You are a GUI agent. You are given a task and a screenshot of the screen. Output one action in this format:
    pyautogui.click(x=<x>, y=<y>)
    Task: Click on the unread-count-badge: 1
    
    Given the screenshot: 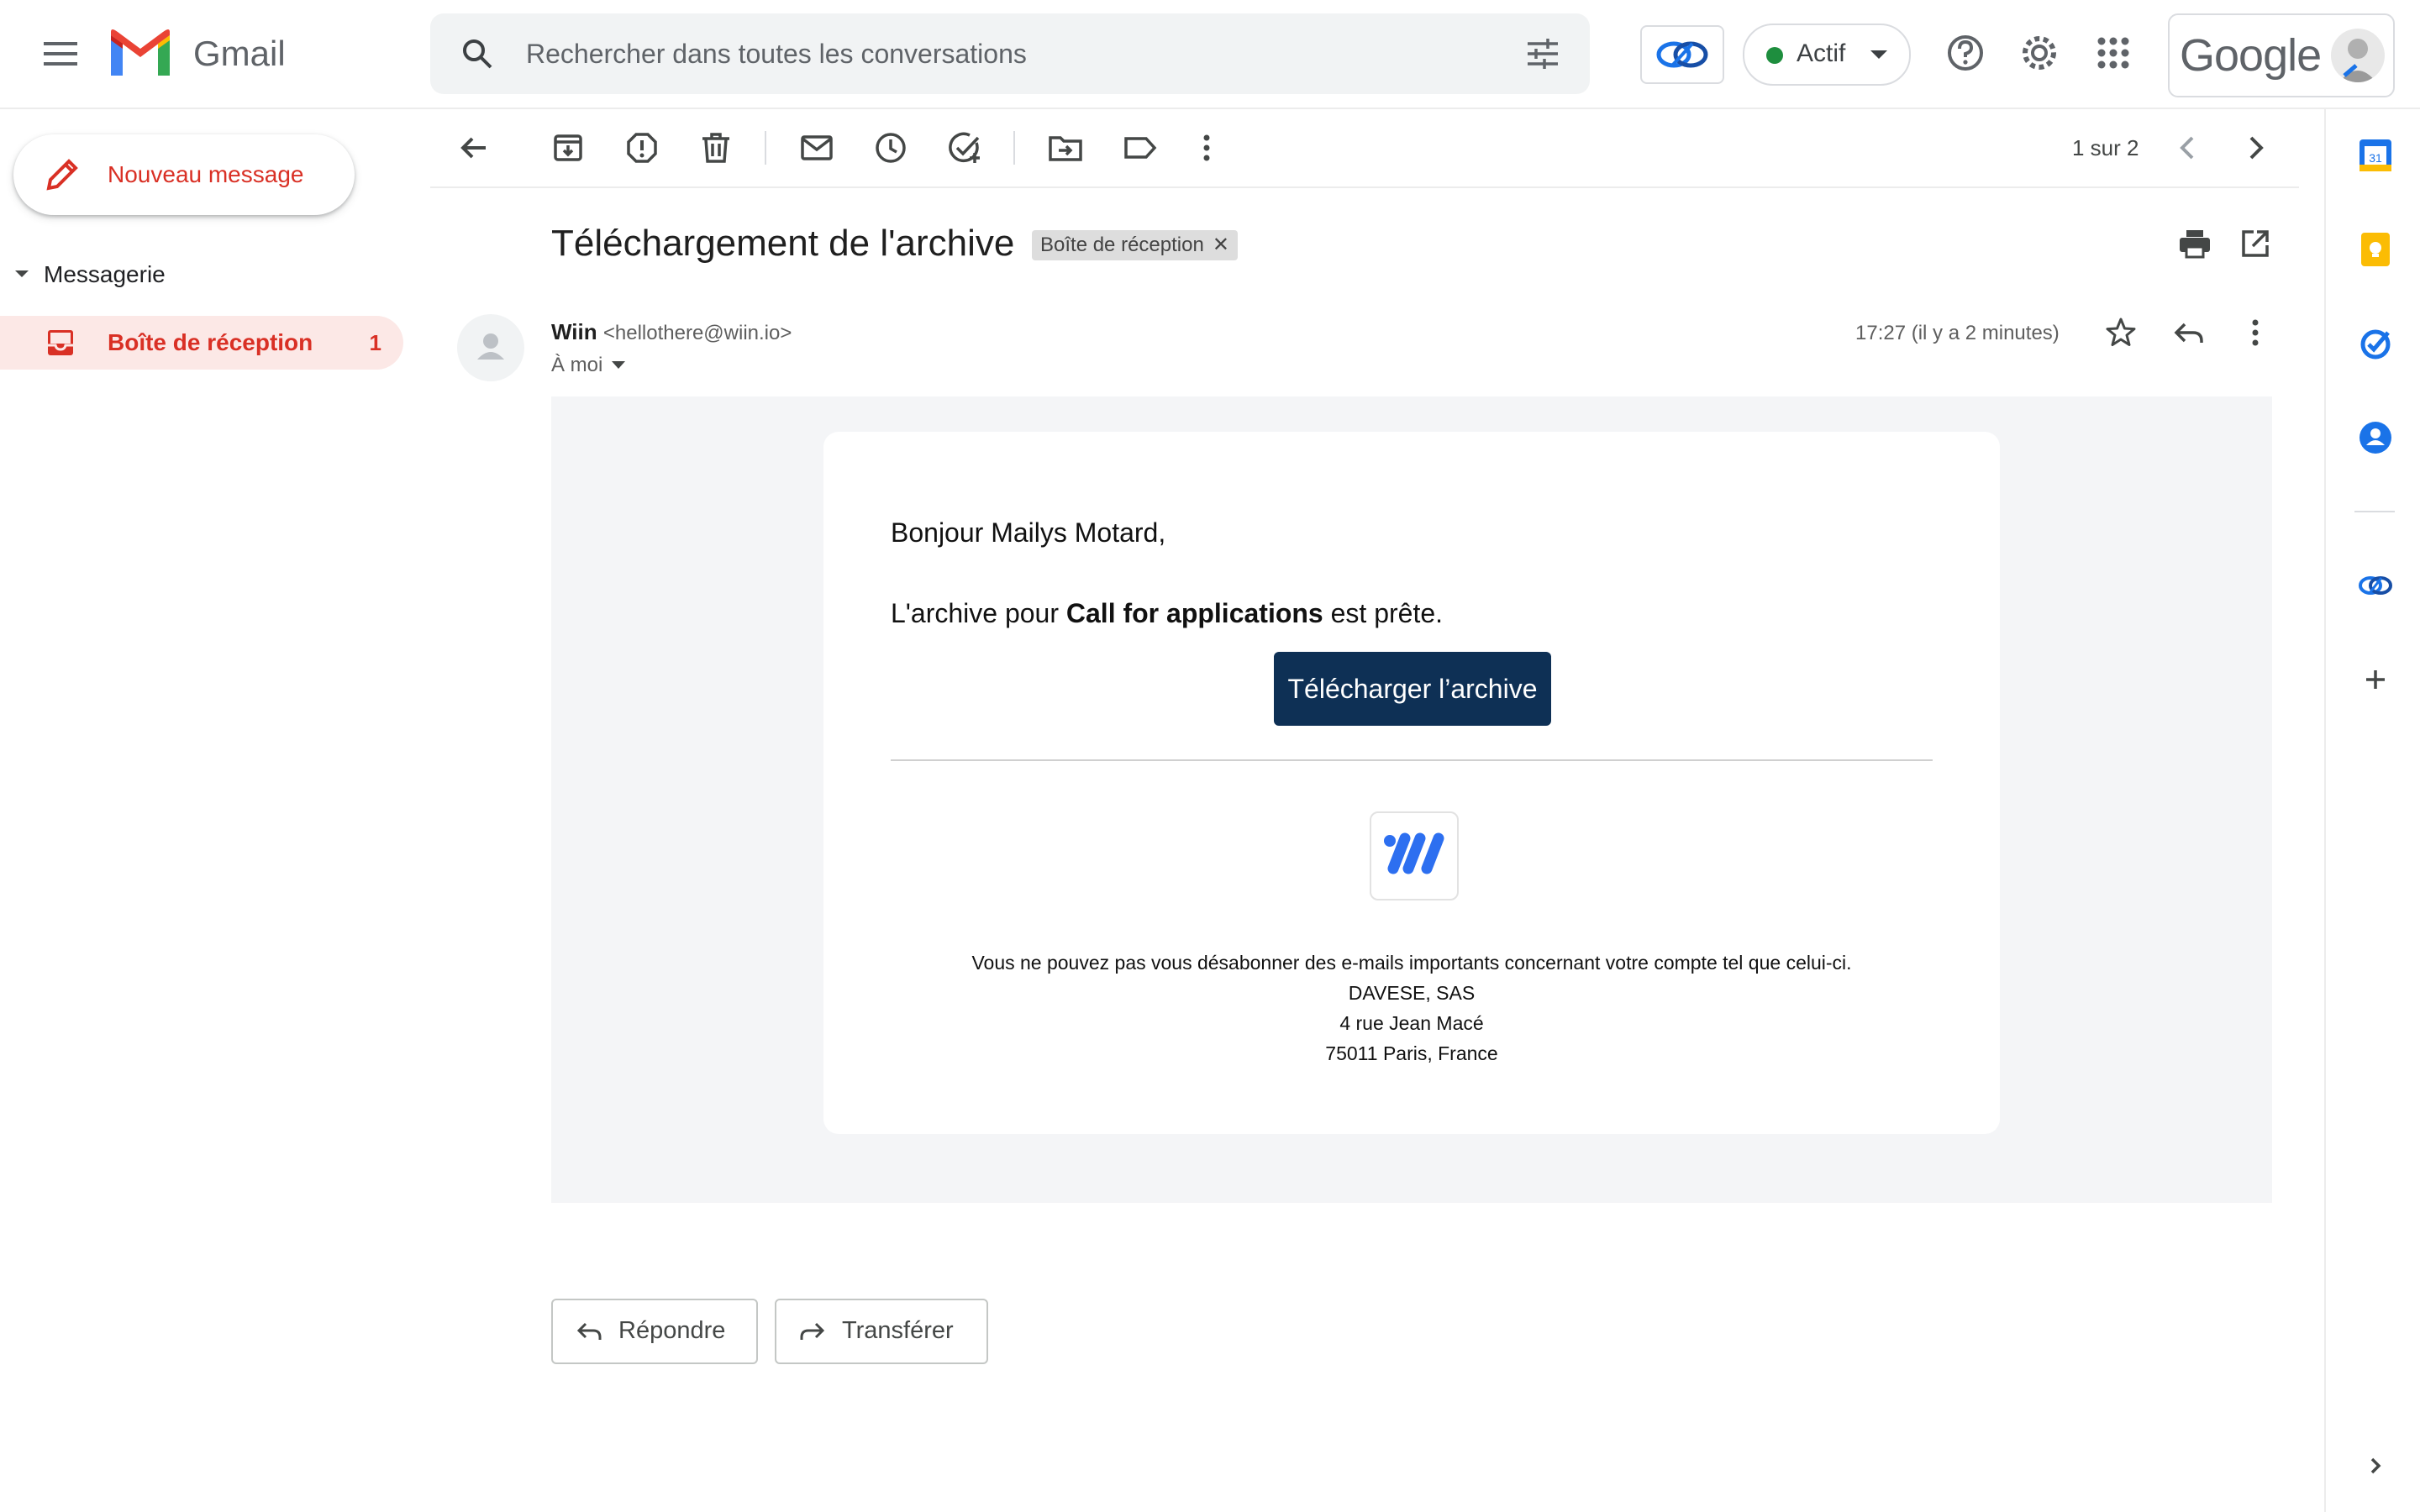 What is the action you would take?
    pyautogui.click(x=375, y=342)
    